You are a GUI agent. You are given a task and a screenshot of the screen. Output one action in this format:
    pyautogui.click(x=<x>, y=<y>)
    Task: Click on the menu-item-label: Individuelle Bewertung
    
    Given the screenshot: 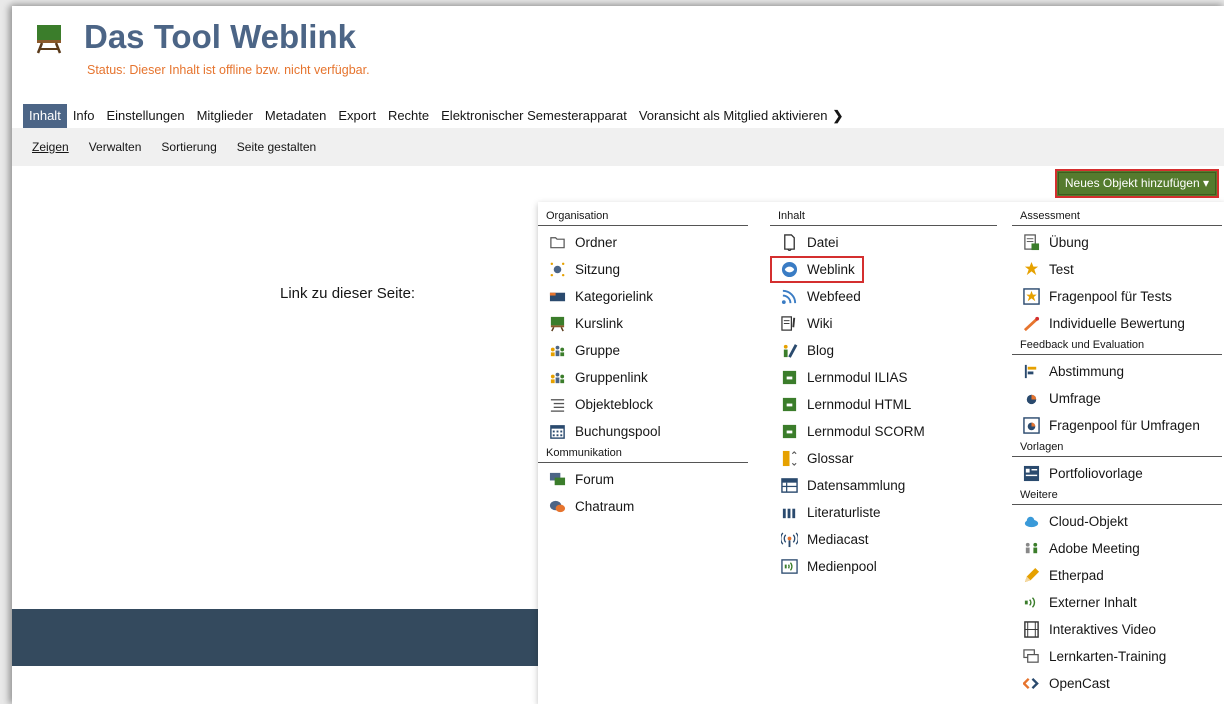 What is the action you would take?
    pyautogui.click(x=1117, y=323)
    